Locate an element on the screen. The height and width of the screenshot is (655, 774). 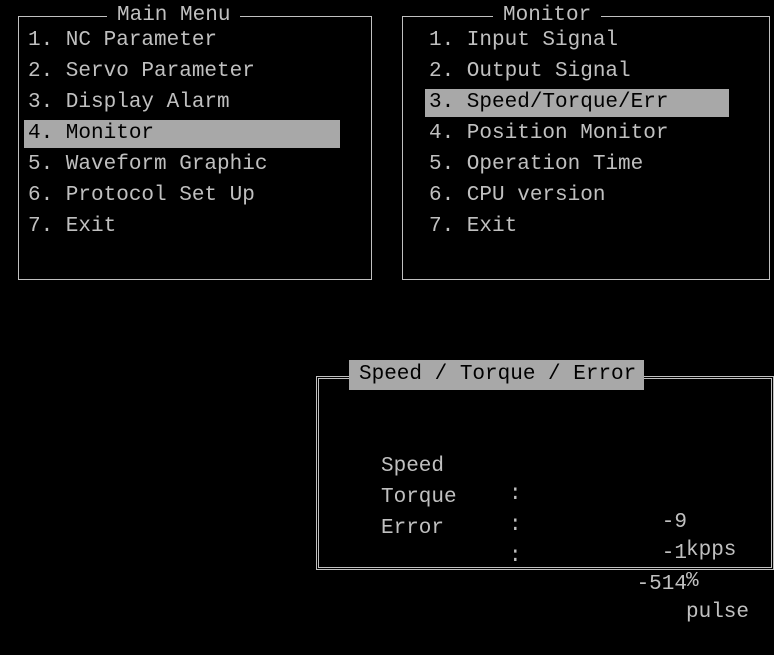
torque-unit: % is located at coordinates (692, 581).